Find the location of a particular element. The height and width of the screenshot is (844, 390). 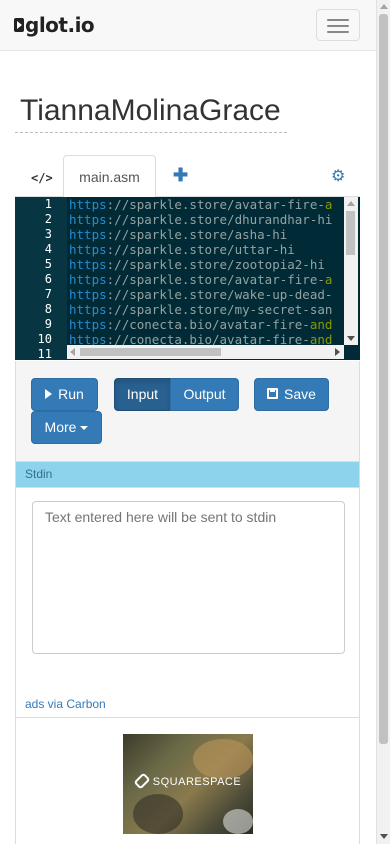

editor-horizontal-scrollbar is located at coordinates (205, 352).